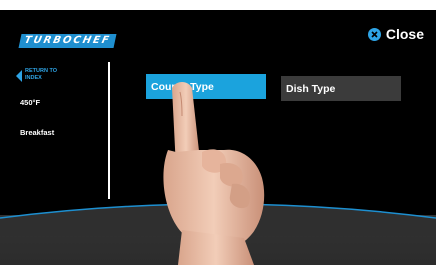 The height and width of the screenshot is (265, 436). I want to click on photo-top-border, so click(218, 5).